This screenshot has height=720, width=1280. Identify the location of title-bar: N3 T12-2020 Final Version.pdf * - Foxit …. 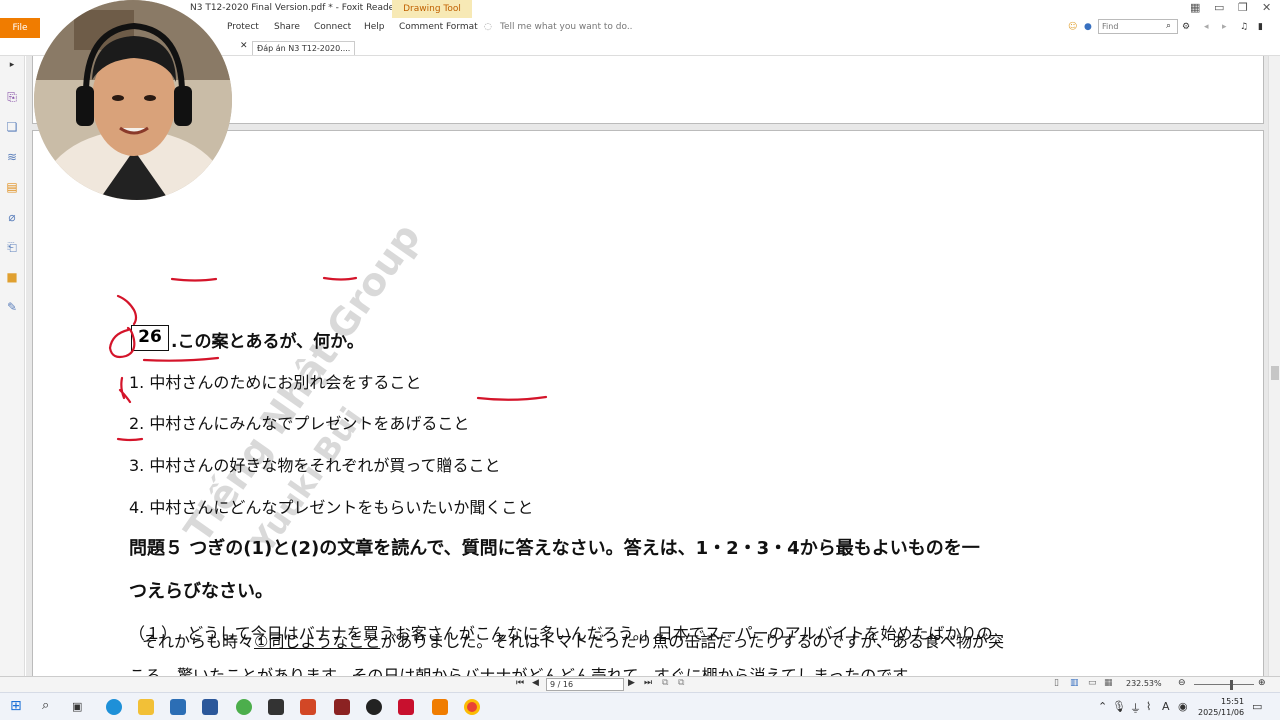
(640, 9).